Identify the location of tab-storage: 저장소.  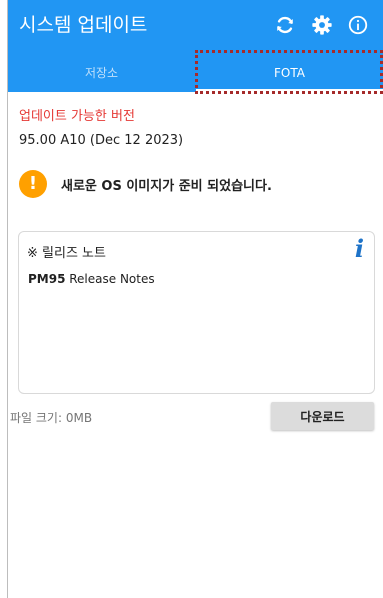
(101, 74).